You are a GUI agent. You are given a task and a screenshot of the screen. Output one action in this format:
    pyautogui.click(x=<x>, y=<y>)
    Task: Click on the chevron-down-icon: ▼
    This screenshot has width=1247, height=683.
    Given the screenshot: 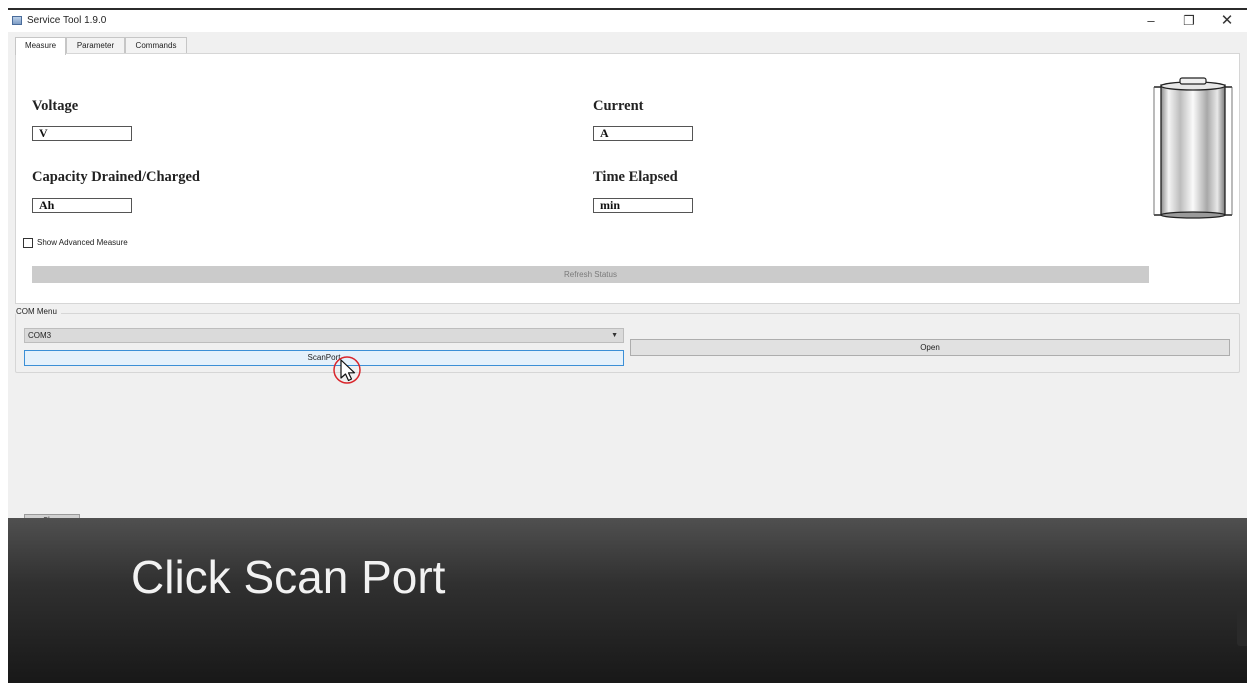 What is the action you would take?
    pyautogui.click(x=614, y=335)
    